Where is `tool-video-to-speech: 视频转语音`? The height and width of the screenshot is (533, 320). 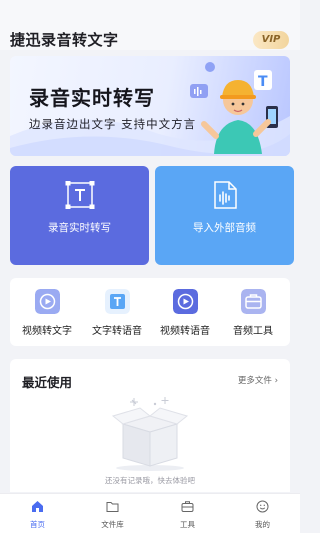
tool-video-to-speech: 视频转语音 is located at coordinates (185, 314).